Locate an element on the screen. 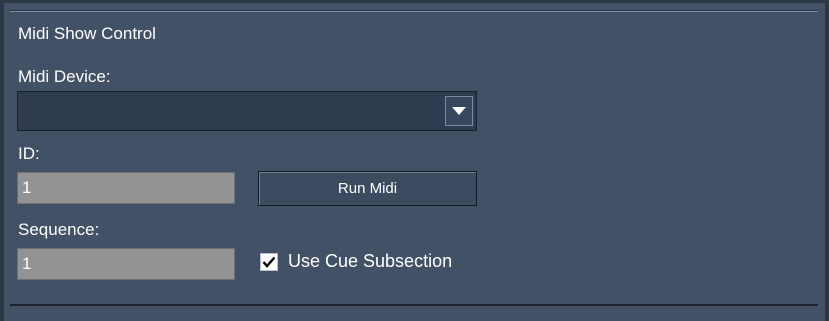 Image resolution: width=829 pixels, height=321 pixels. panel-right-border is located at coordinates (827, 160).